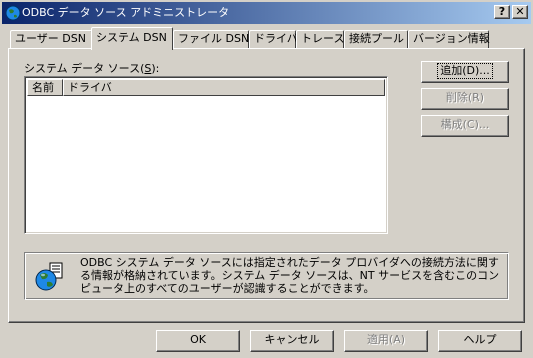 The image size is (533, 358). Describe the element at coordinates (502, 12) in the screenshot. I see `help-title-button: ?` at that location.